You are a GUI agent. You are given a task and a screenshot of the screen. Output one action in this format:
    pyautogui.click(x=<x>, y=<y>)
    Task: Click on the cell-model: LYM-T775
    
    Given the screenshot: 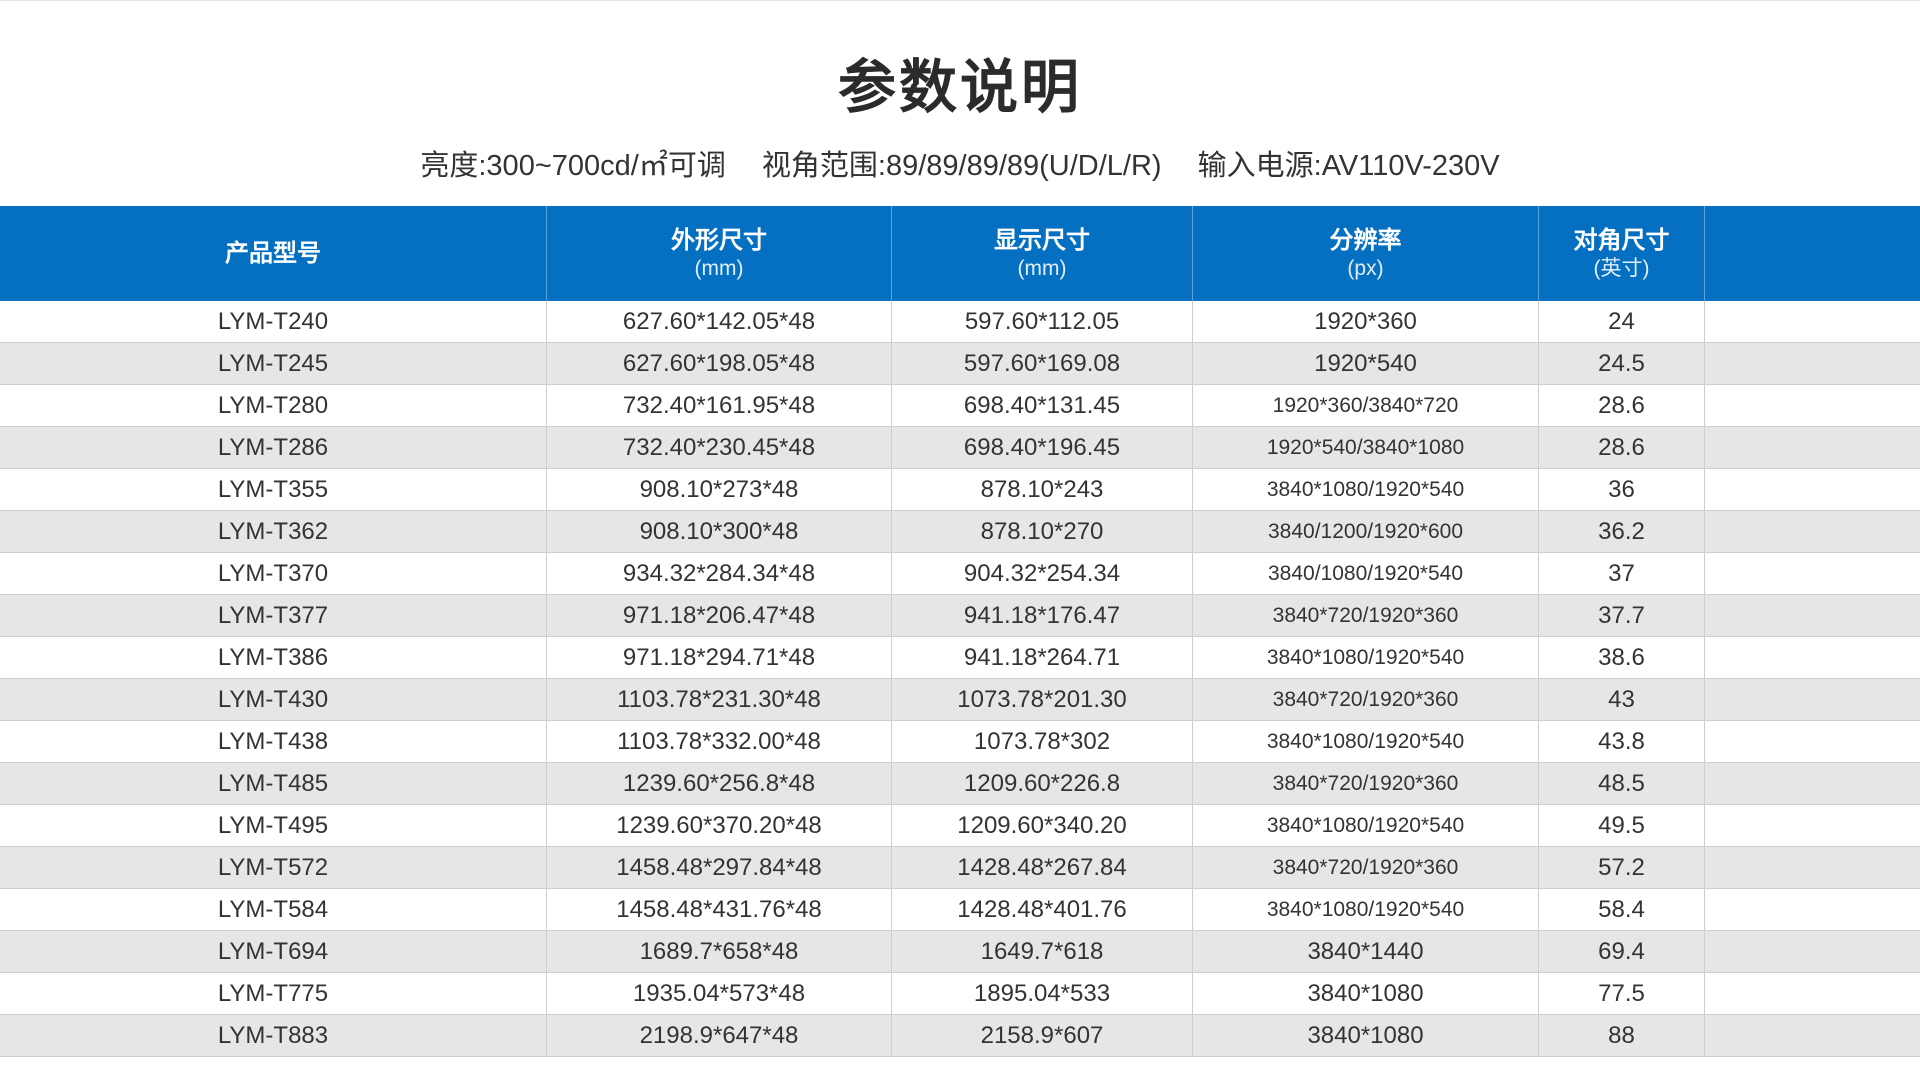 What is the action you would take?
    pyautogui.click(x=273, y=993)
    